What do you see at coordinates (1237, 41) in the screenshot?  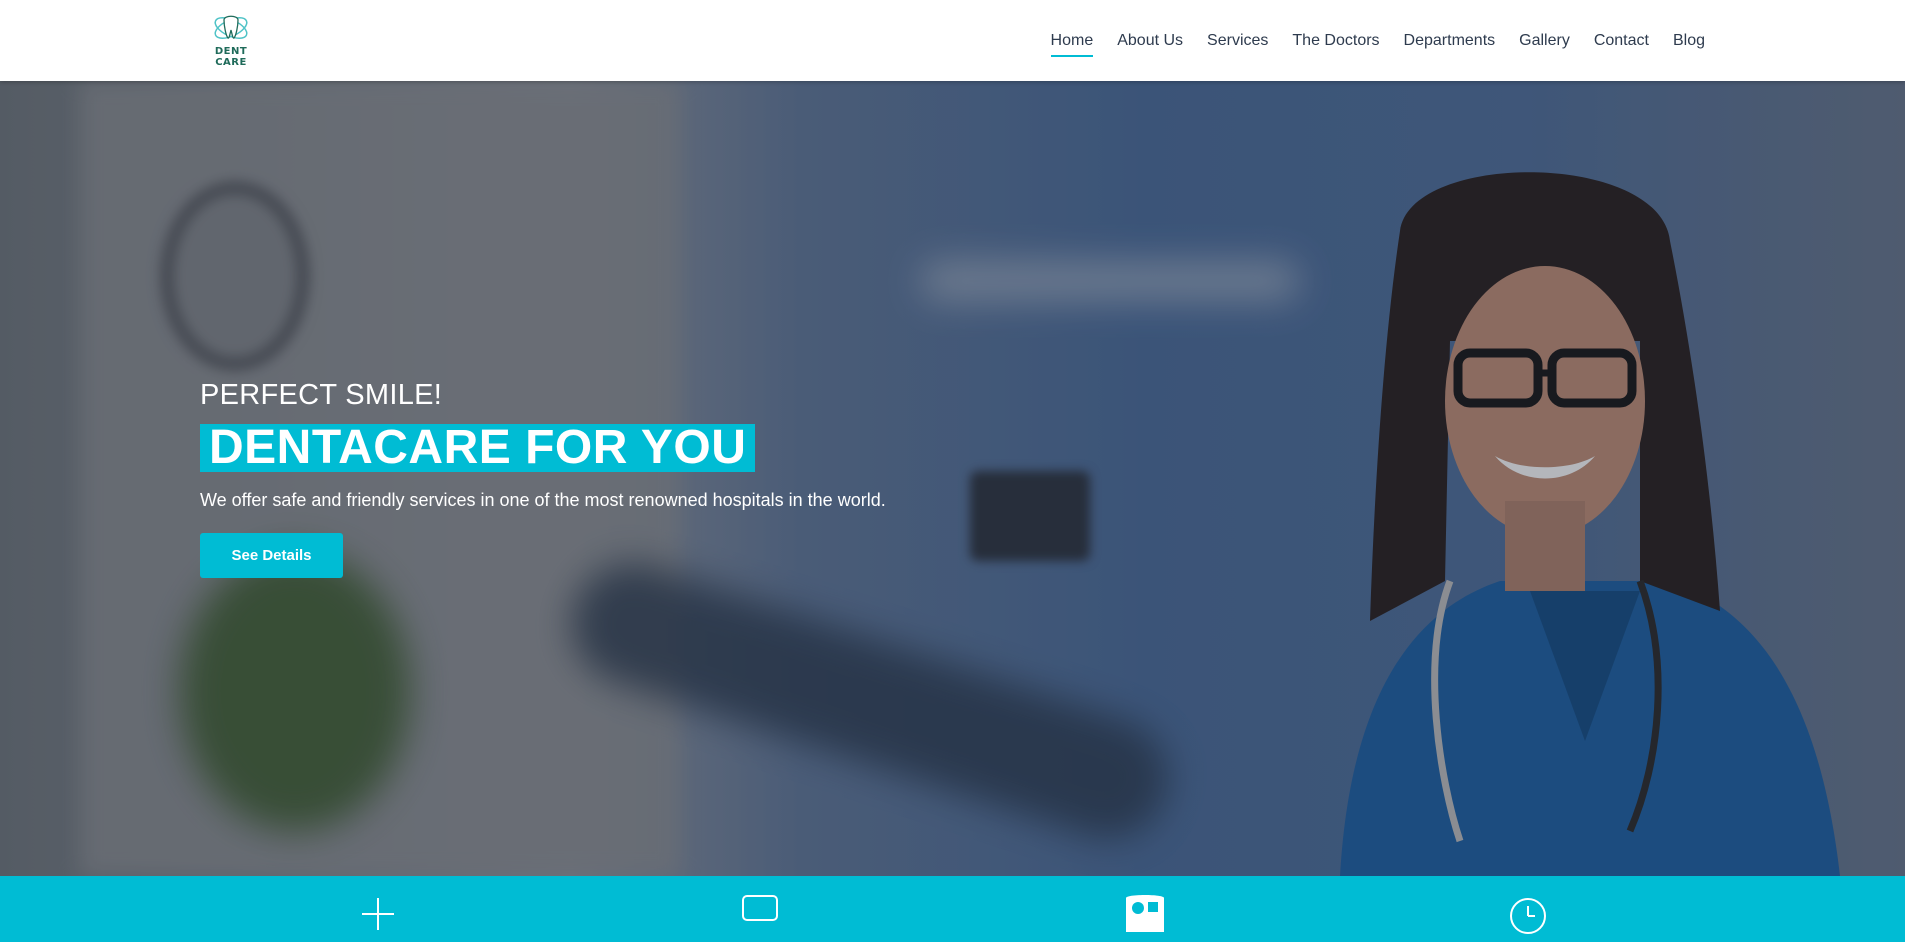 I see `nav-services: Services` at bounding box center [1237, 41].